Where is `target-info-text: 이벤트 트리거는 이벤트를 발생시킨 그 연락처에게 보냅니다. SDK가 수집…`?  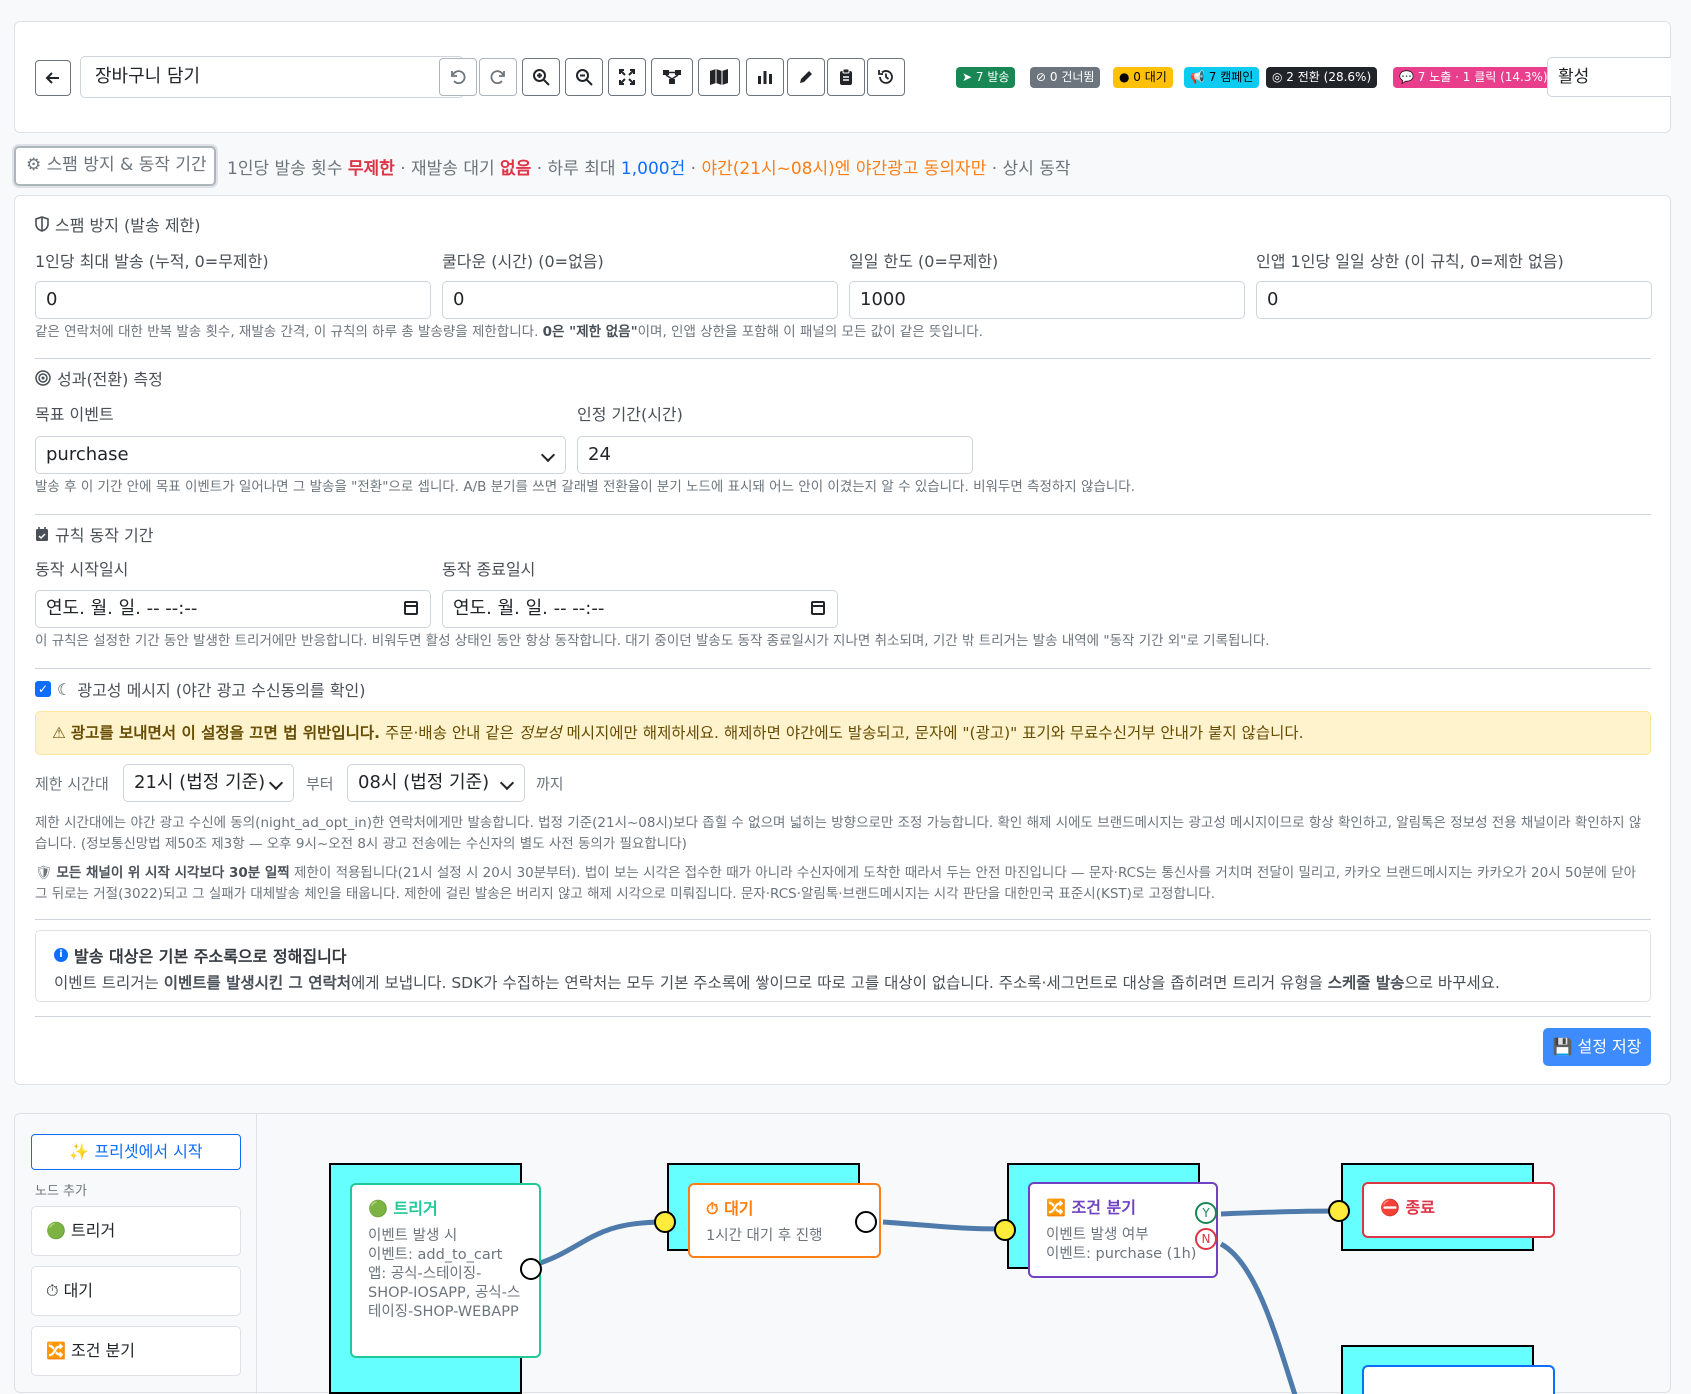
target-info-text: 이벤트 트리거는 이벤트를 발생시킨 그 연락처에게 보냅니다. SDK가 수집… is located at coordinates (777, 983).